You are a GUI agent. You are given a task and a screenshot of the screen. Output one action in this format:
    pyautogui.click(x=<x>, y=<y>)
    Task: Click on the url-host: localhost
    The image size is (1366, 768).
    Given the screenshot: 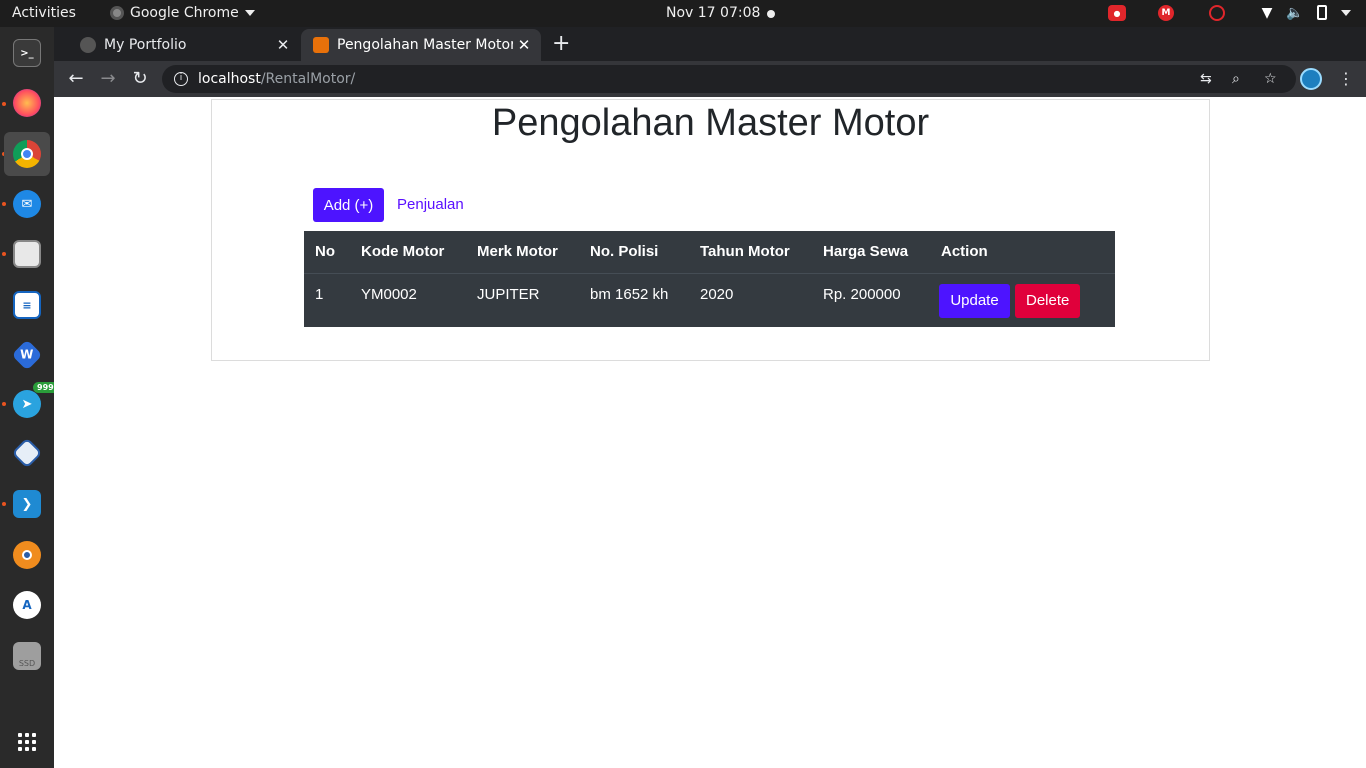 What is the action you would take?
    pyautogui.click(x=229, y=79)
    